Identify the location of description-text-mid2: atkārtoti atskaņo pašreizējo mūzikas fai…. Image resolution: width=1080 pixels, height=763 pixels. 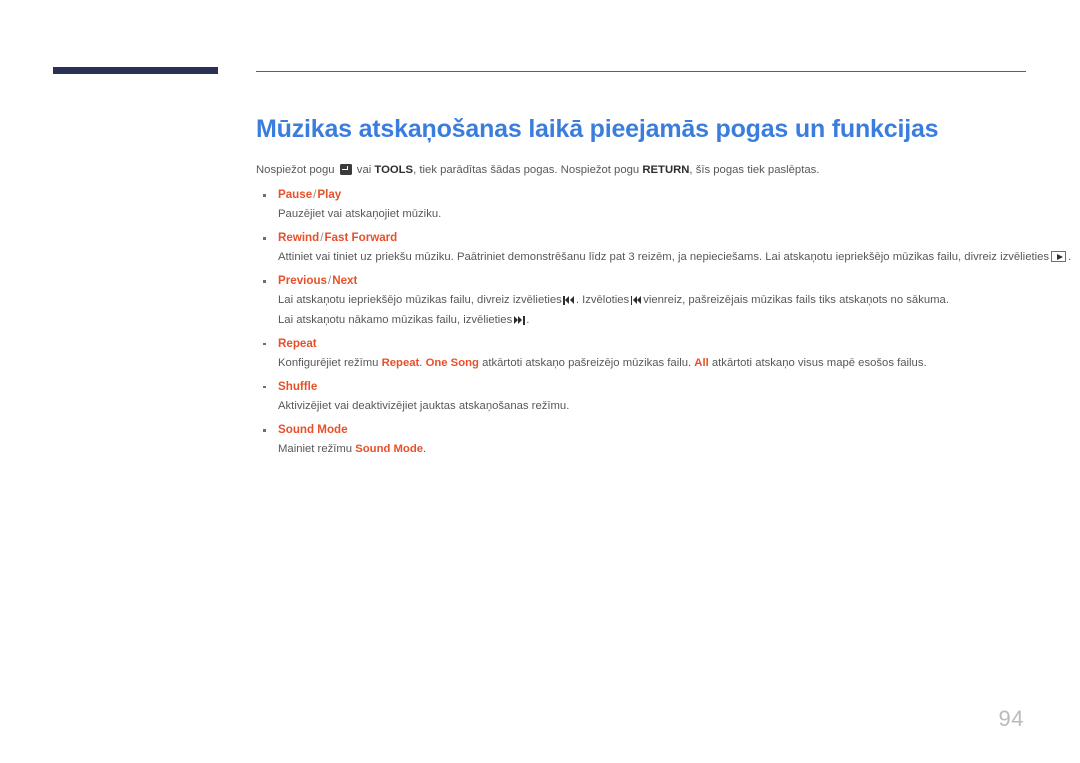
(587, 362).